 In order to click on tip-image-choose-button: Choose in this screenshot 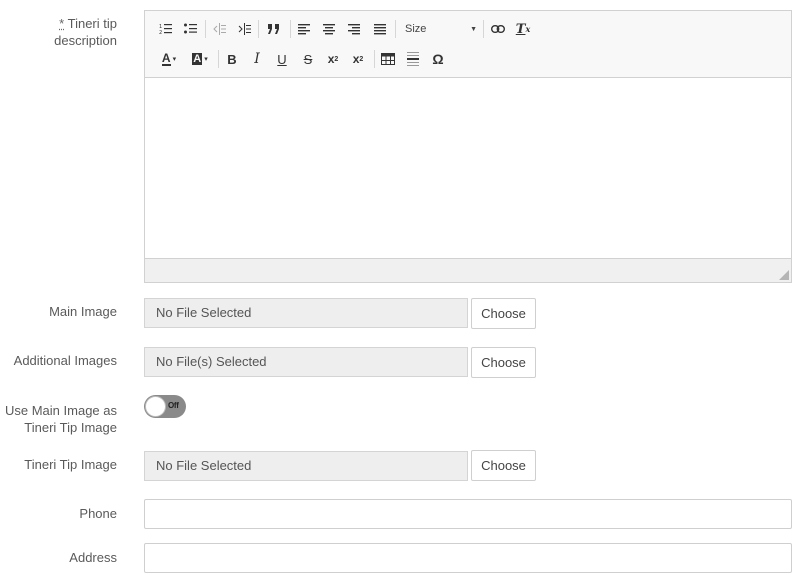, I will do `click(503, 465)`.